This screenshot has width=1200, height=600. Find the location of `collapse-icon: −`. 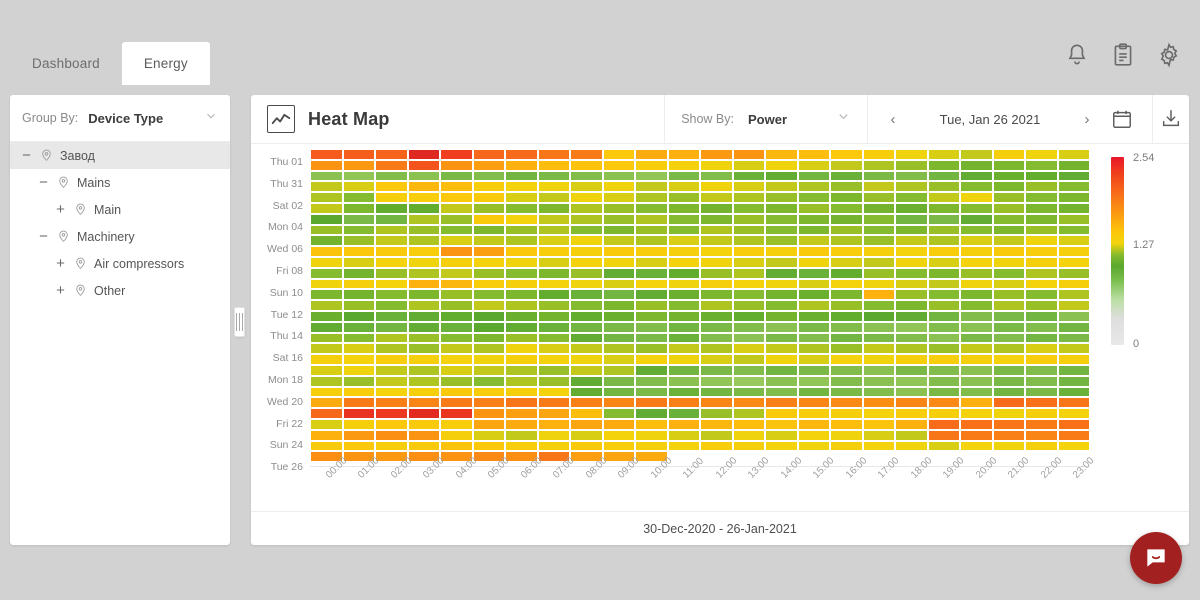

collapse-icon: − is located at coordinates (43, 182).